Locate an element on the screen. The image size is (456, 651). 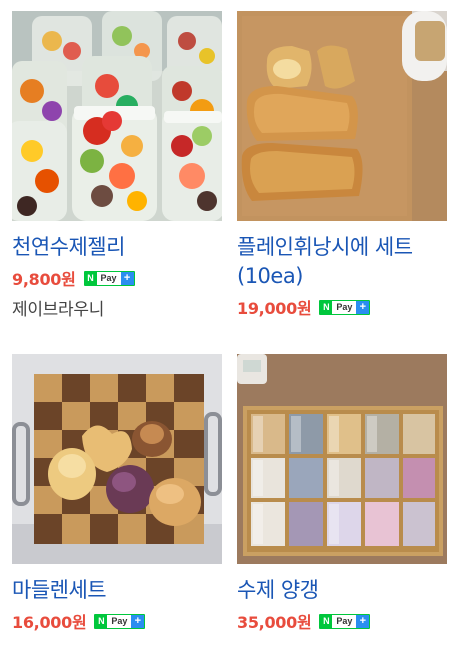
product-image-financier is located at coordinates (342, 116).